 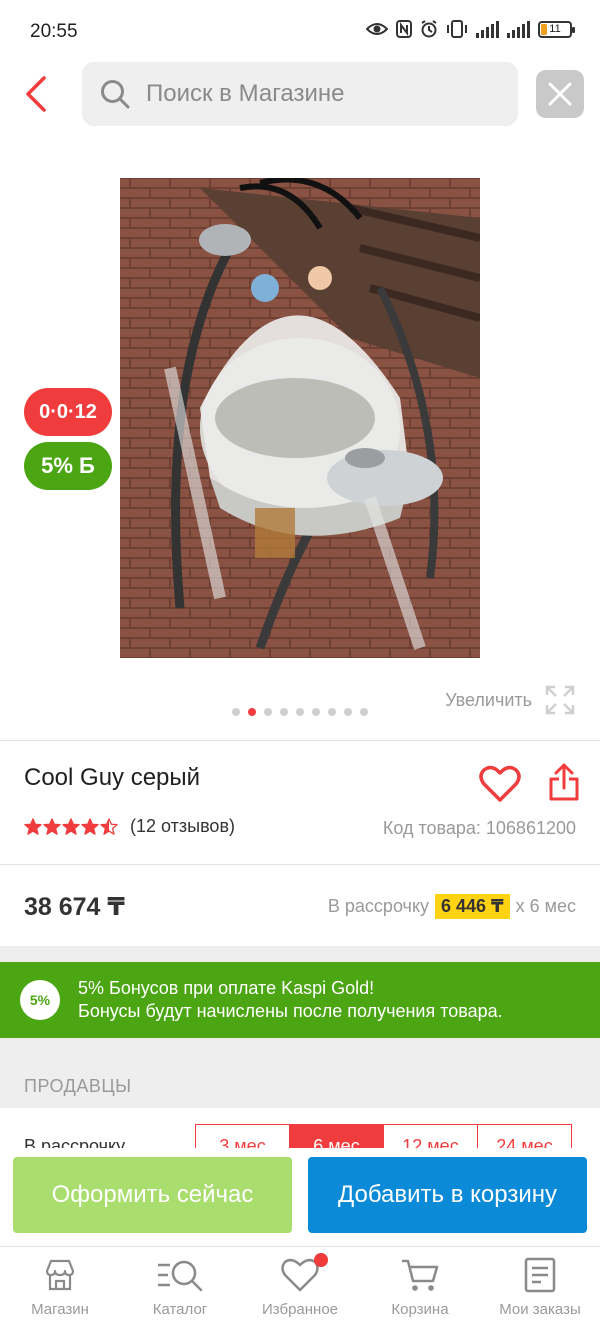 What do you see at coordinates (75, 1142) in the screenshot?
I see `installment-selector-label: В рассрочку` at bounding box center [75, 1142].